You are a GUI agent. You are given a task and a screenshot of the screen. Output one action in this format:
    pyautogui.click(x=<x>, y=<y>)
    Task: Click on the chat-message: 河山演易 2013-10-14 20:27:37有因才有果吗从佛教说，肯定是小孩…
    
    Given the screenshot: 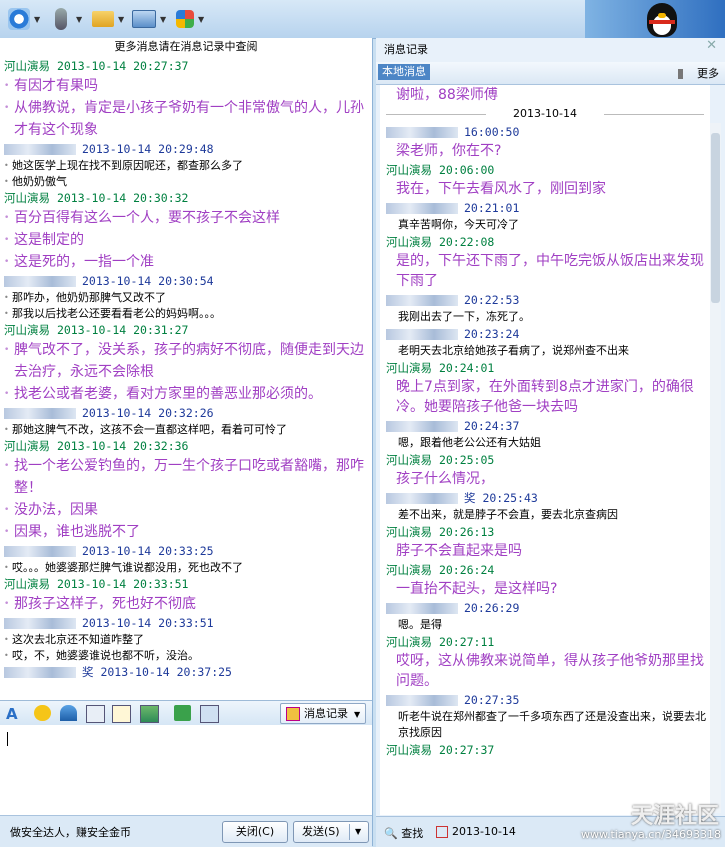 What is the action you would take?
    pyautogui.click(x=185, y=99)
    